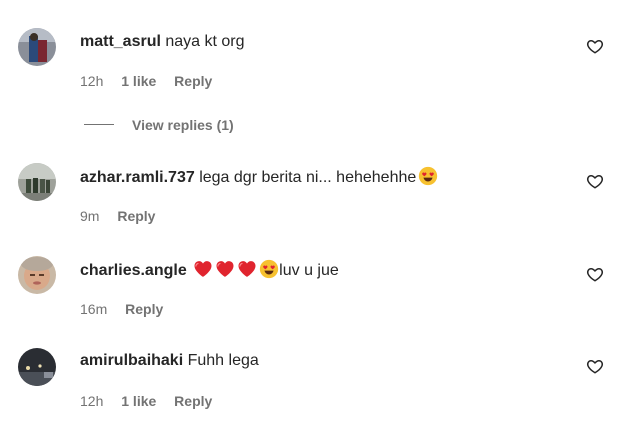 This screenshot has height=432, width=619. What do you see at coordinates (205, 41) in the screenshot?
I see `comment-text: naya kt org` at bounding box center [205, 41].